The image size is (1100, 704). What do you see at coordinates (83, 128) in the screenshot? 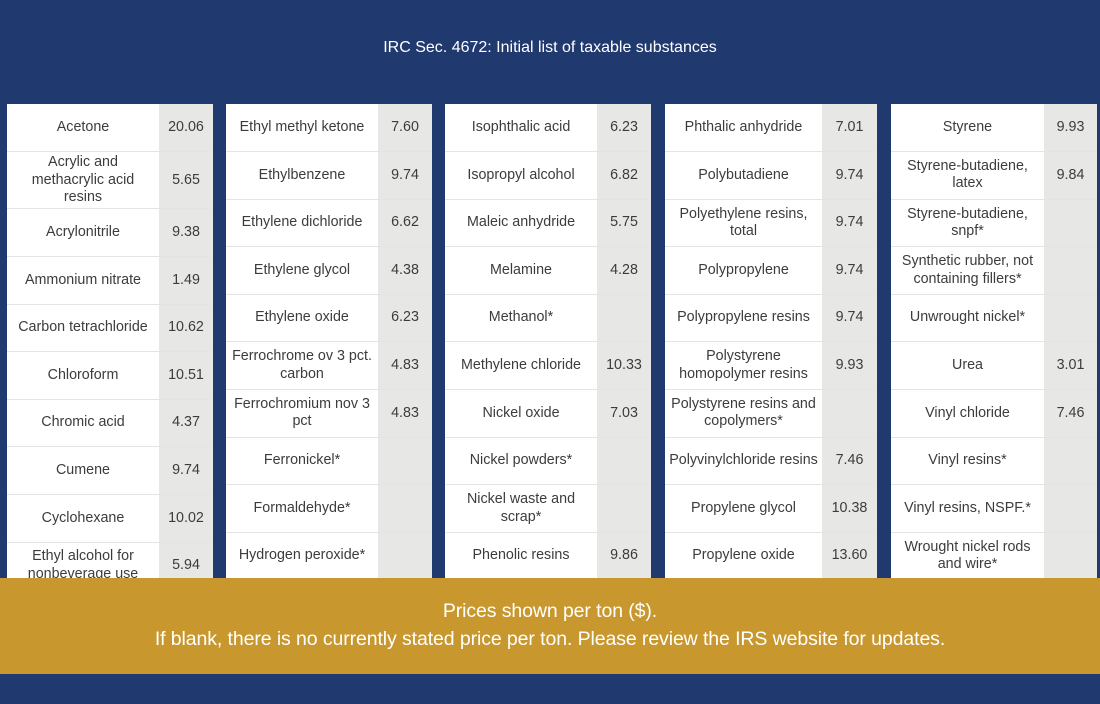
I see `substance-name-cell: Acetone` at bounding box center [83, 128].